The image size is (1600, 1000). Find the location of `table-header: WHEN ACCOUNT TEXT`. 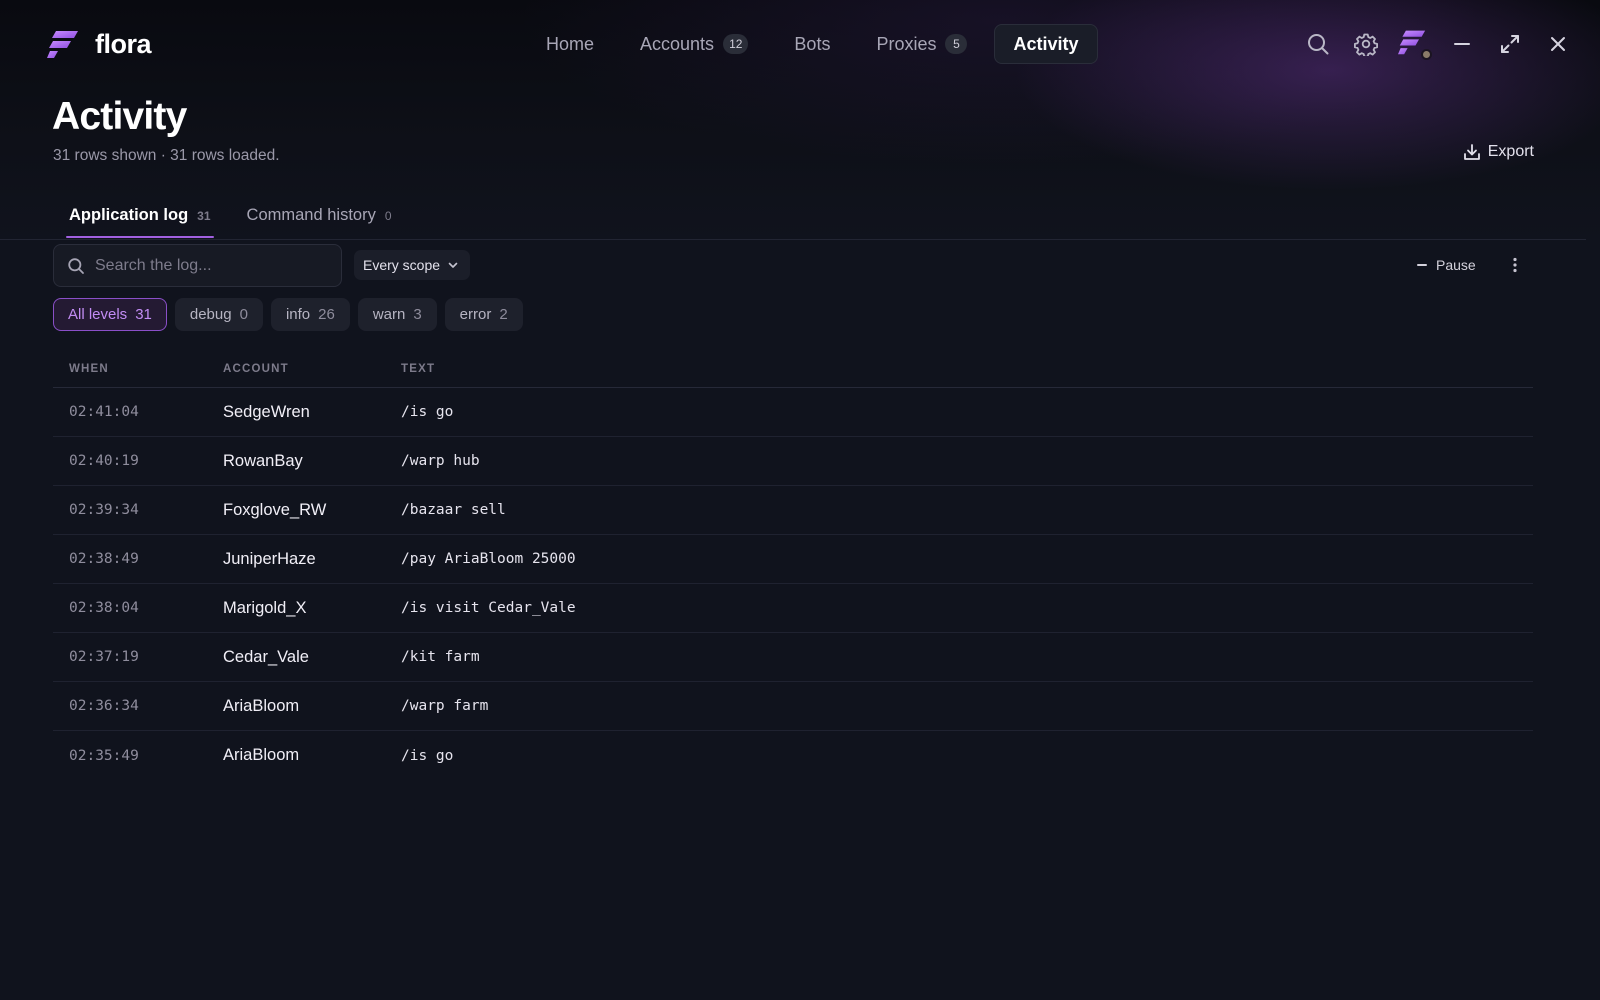

table-header: WHEN ACCOUNT TEXT is located at coordinates (793, 369).